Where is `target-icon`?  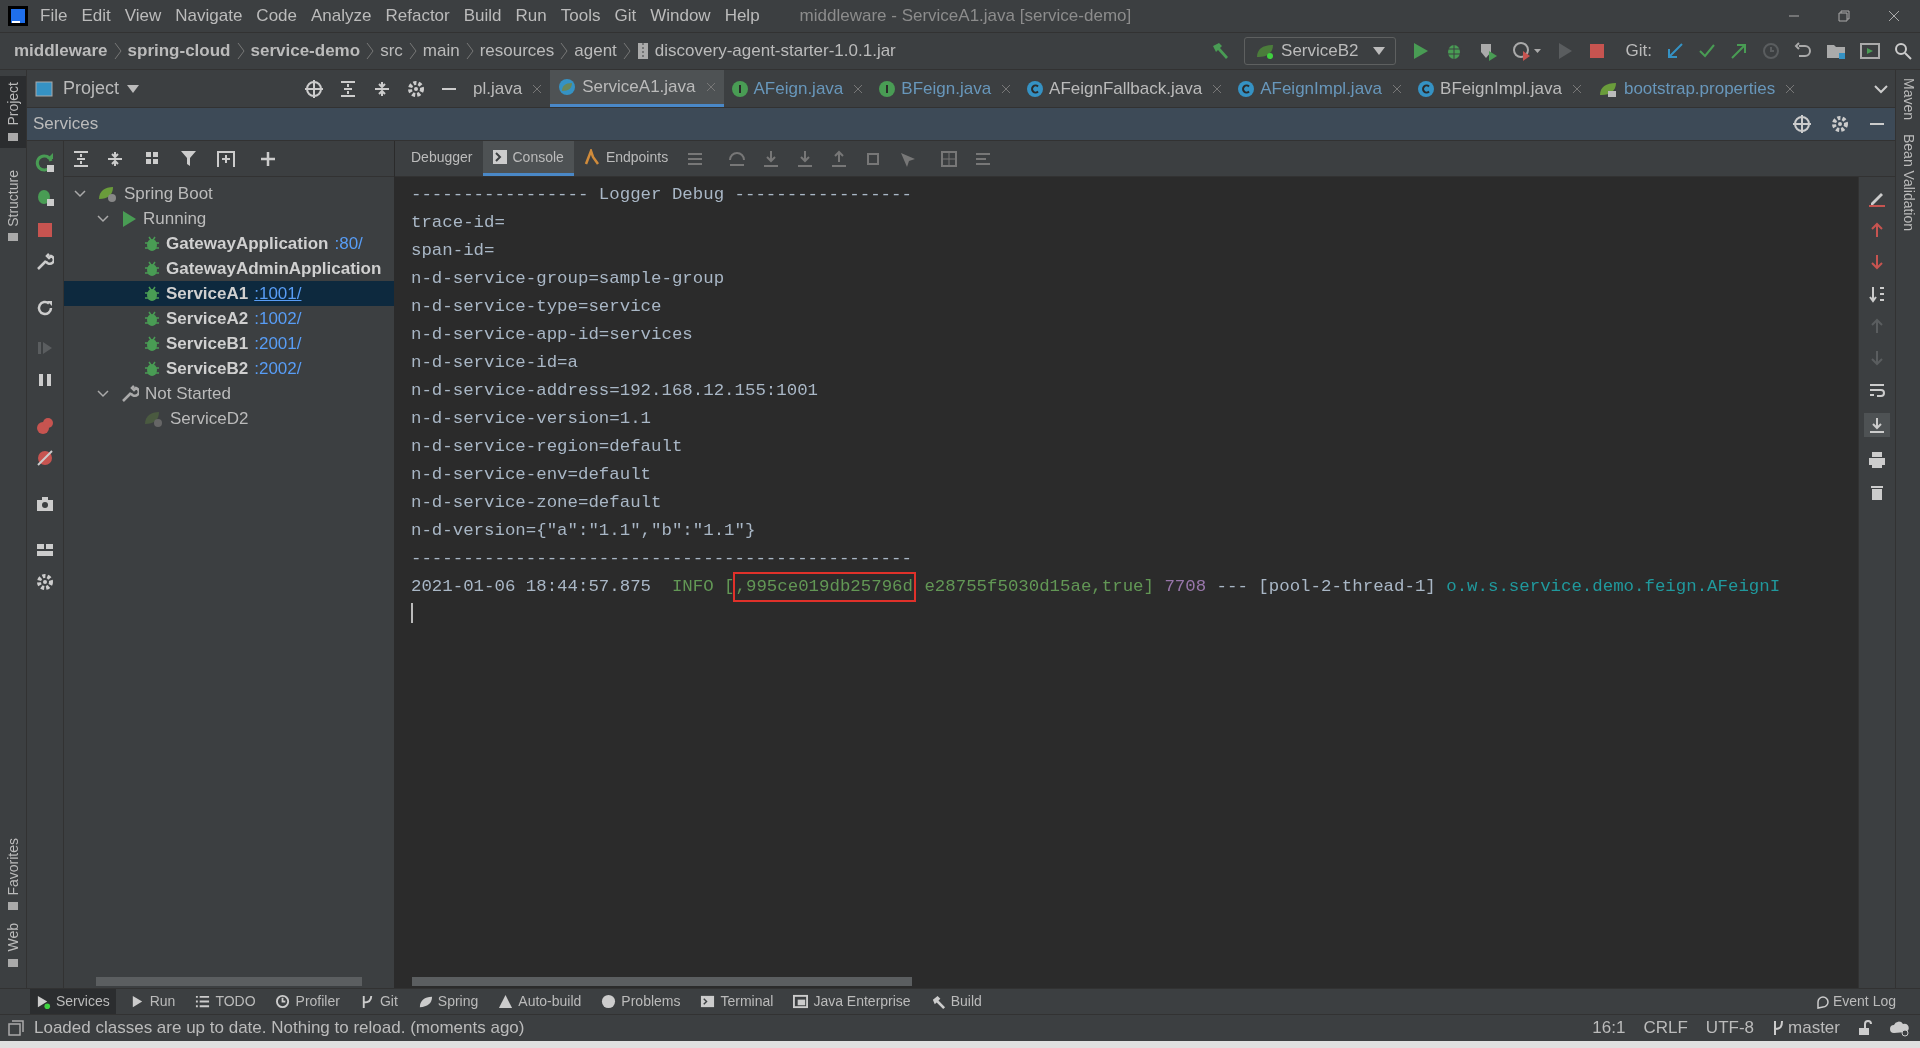
target-icon is located at coordinates (1802, 124).